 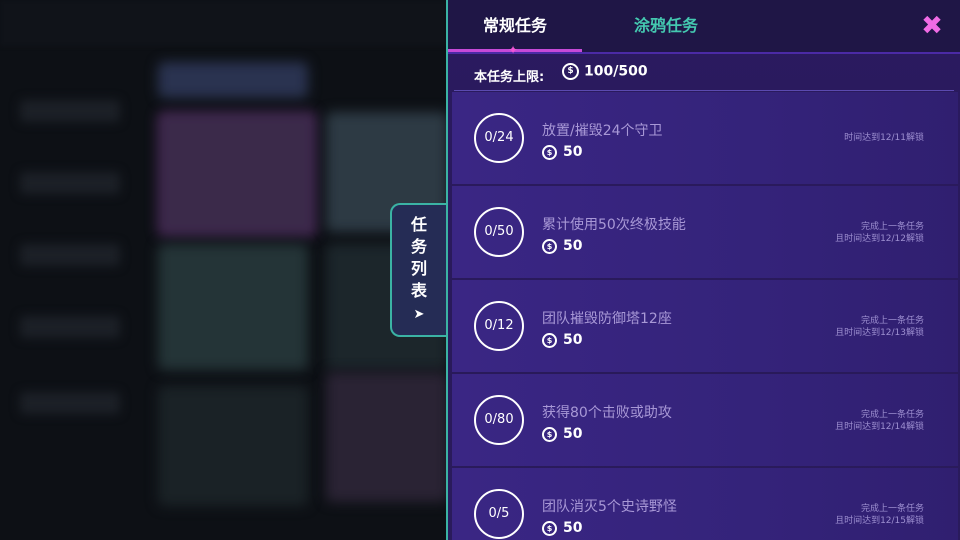 What do you see at coordinates (499, 326) in the screenshot?
I see `task-progress: 0/12` at bounding box center [499, 326].